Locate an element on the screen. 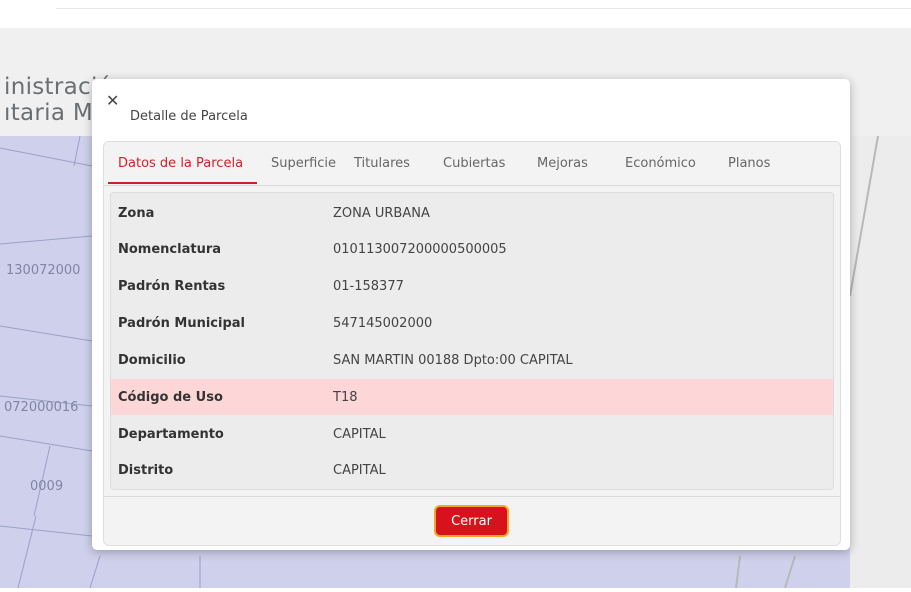 The height and width of the screenshot is (592, 911). close-button: Cerrar is located at coordinates (471, 521).